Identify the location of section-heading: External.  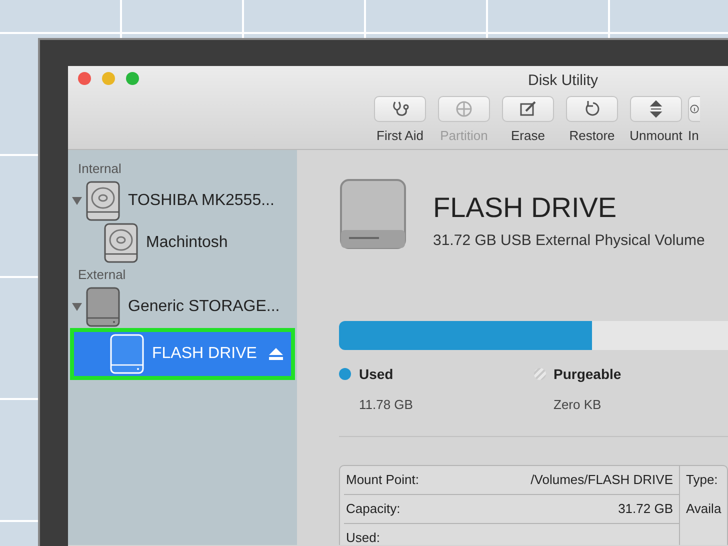
(102, 275).